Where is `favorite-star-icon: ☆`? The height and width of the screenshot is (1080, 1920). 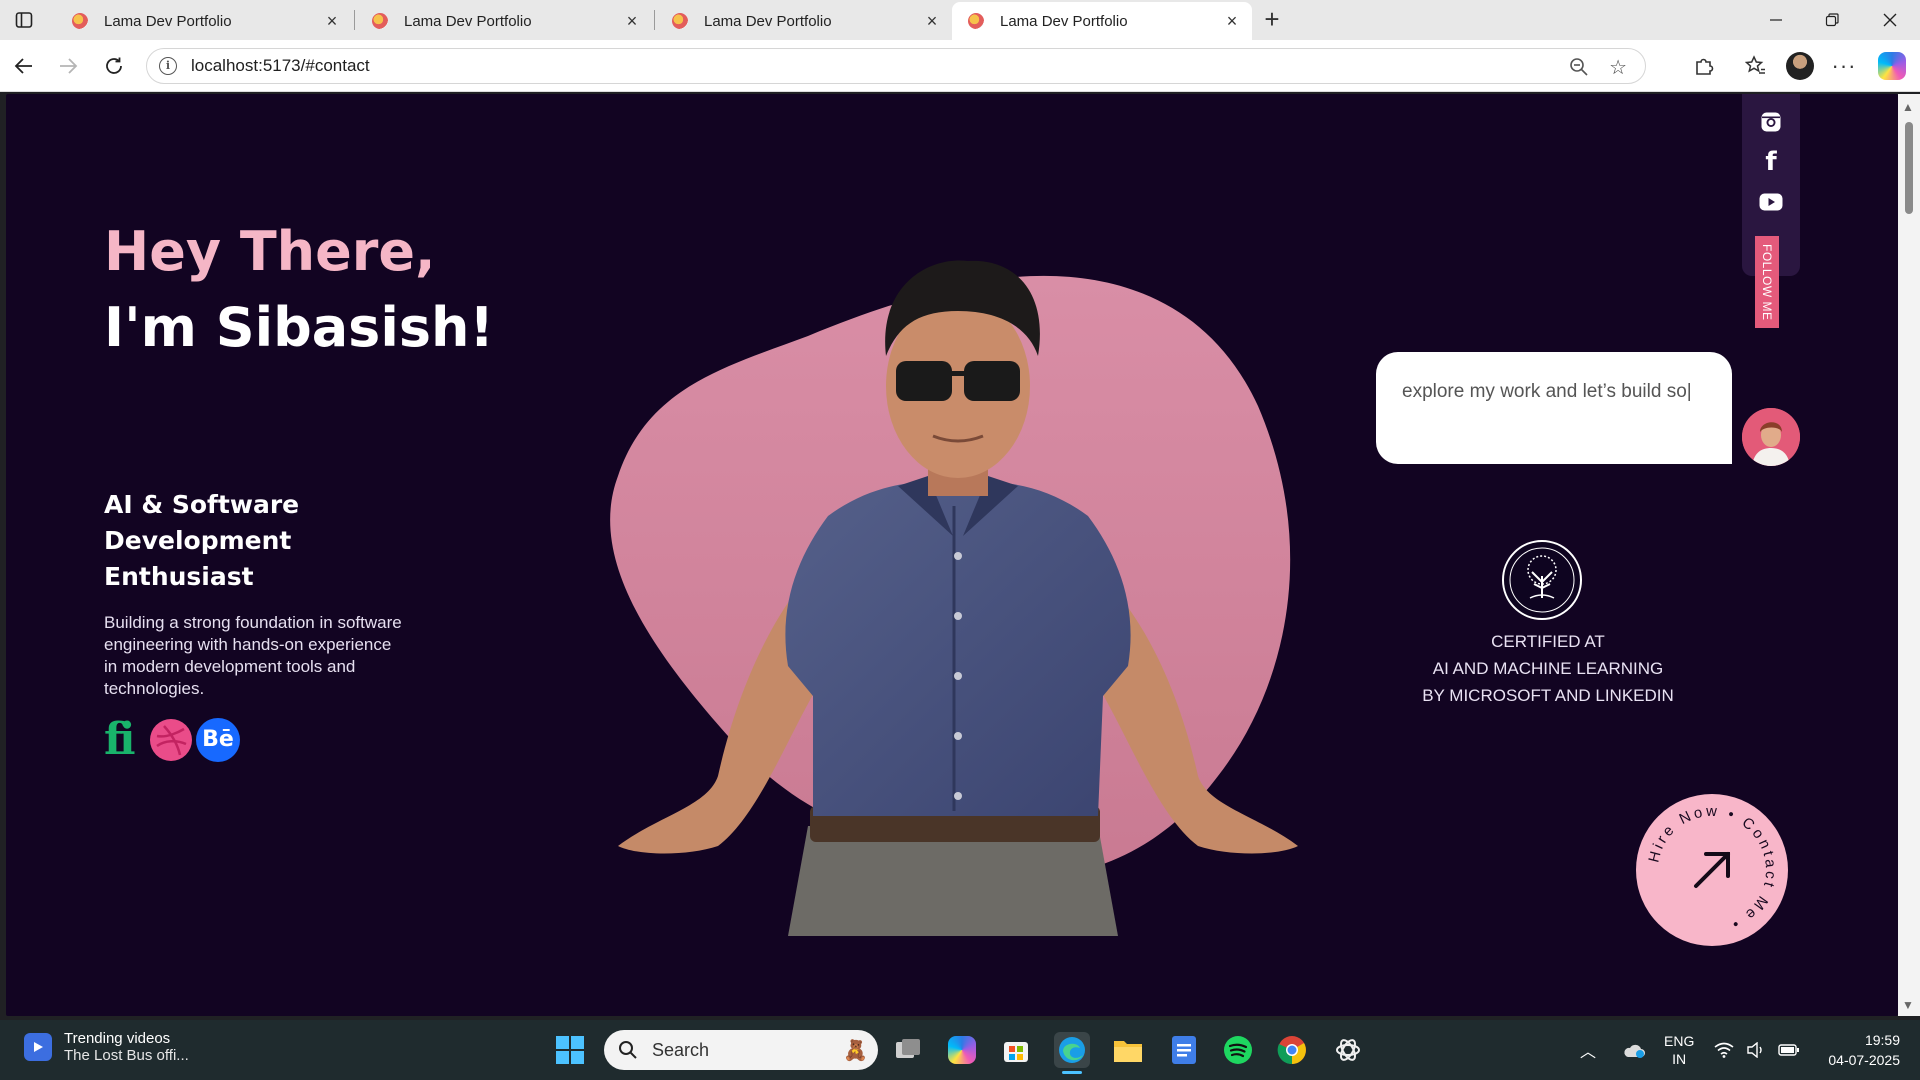
favorite-star-icon: ☆ is located at coordinates (1618, 67).